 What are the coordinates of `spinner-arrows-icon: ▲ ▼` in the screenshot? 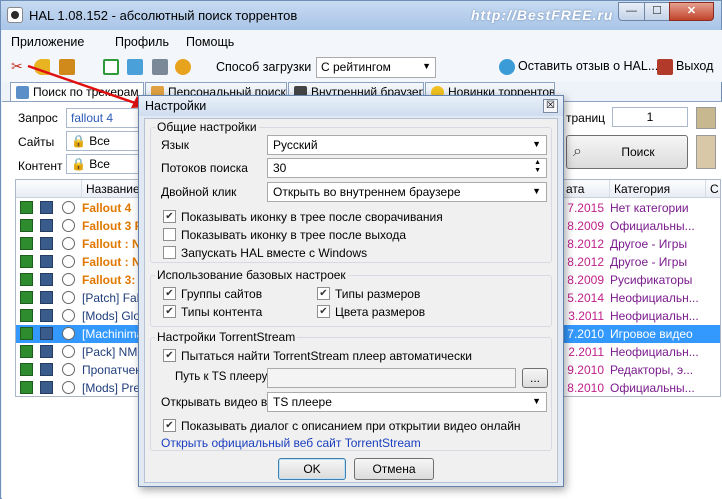 It's located at (537, 167).